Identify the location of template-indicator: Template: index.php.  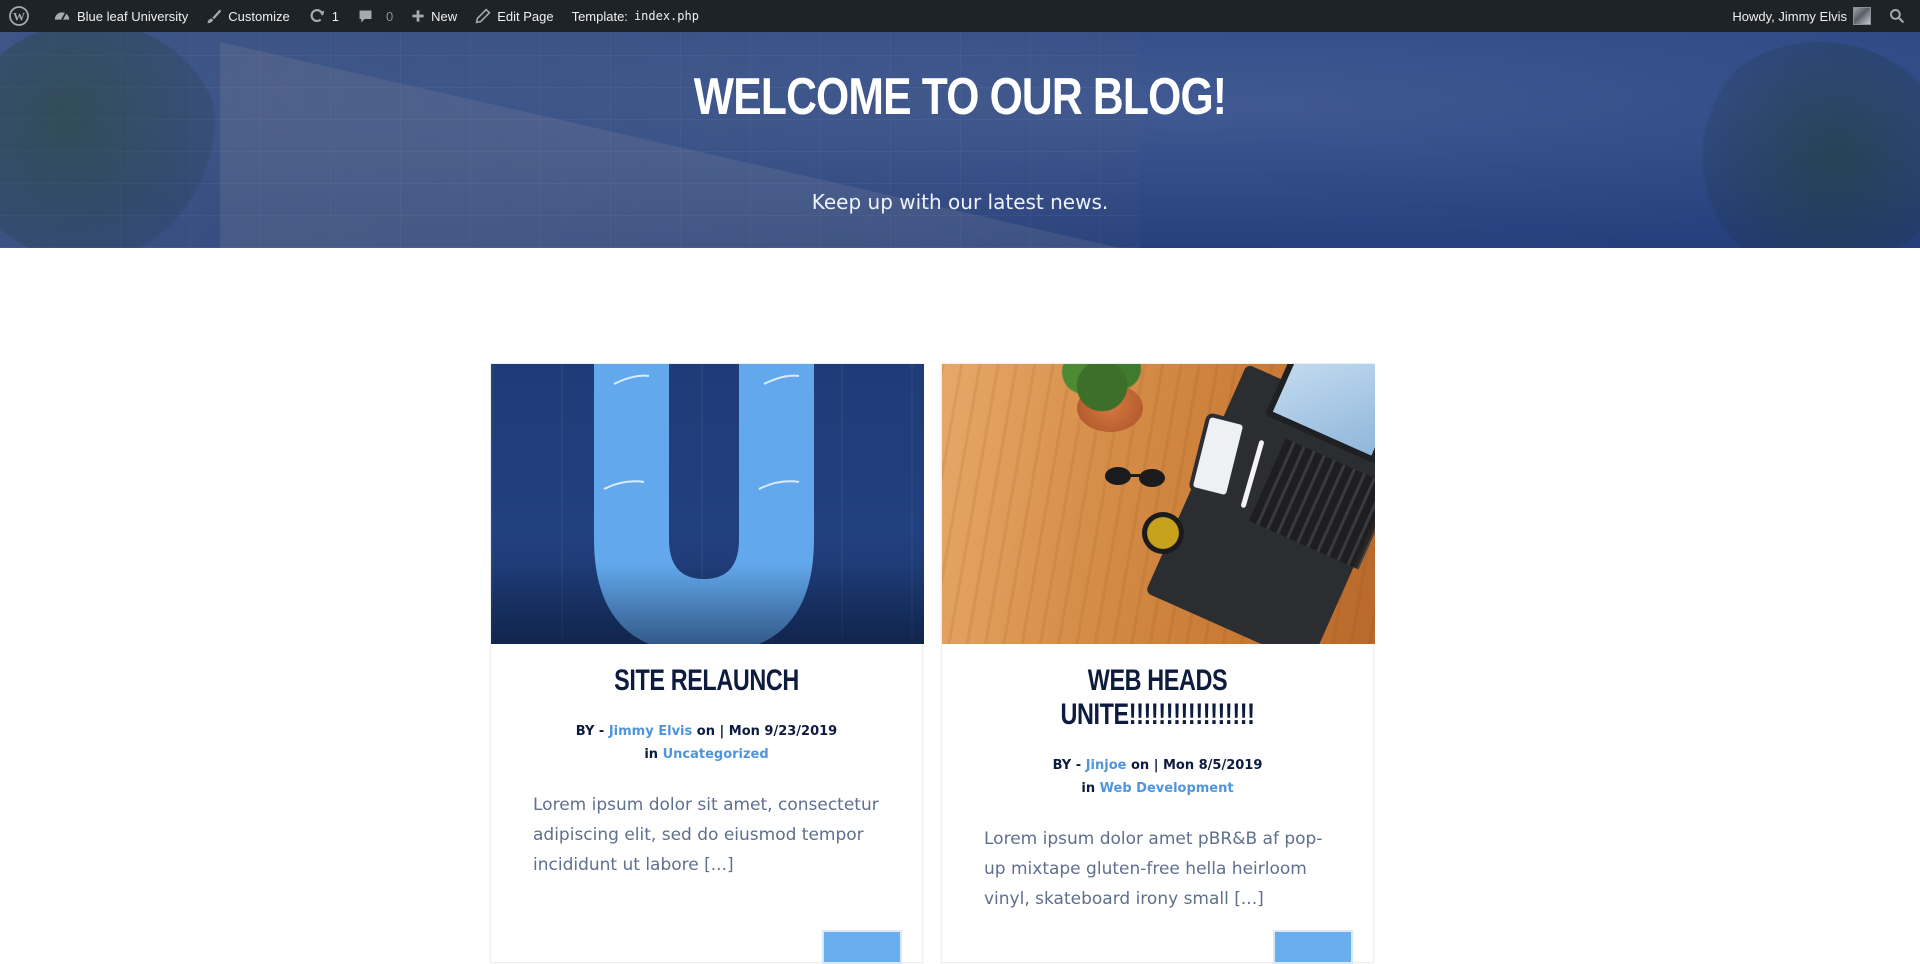
(635, 16).